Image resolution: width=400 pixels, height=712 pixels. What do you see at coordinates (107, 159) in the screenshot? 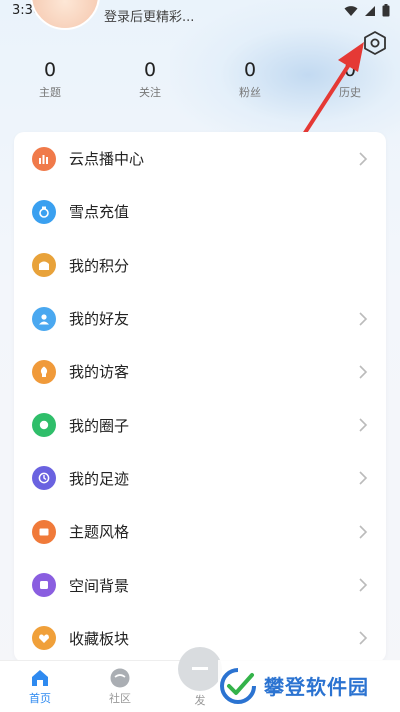
I see `menu-item-label: 云点播中心` at bounding box center [107, 159].